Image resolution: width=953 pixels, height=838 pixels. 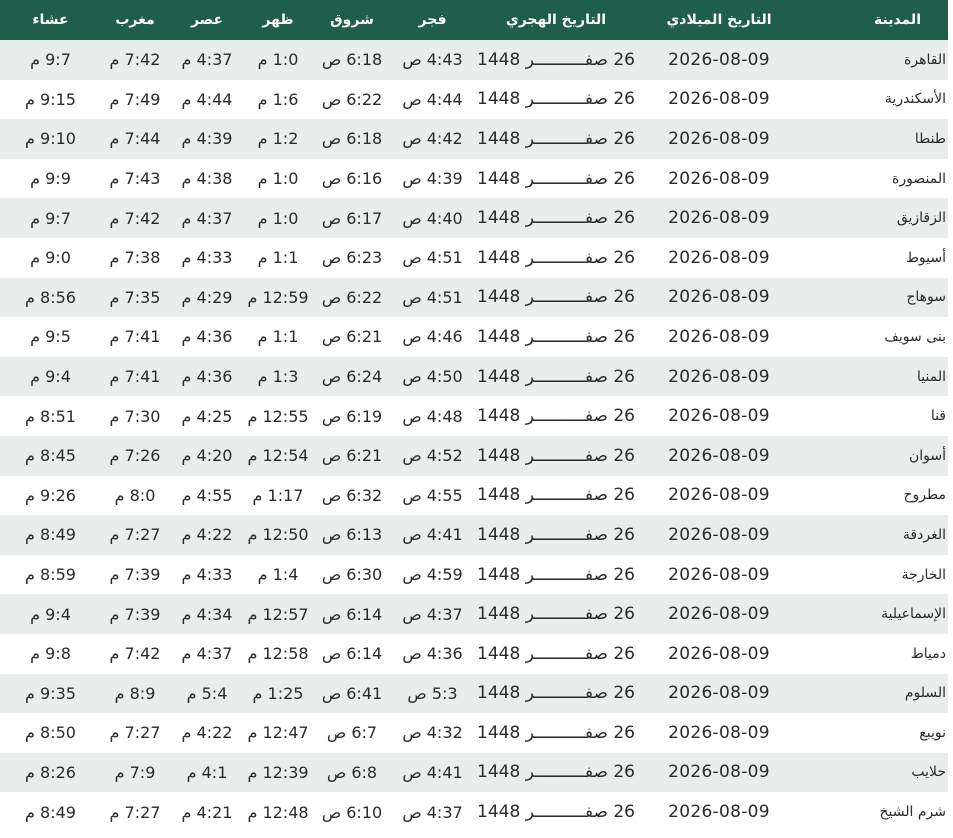 What do you see at coordinates (432, 772) in the screenshot?
I see `cell-fajr: 4:41 ص` at bounding box center [432, 772].